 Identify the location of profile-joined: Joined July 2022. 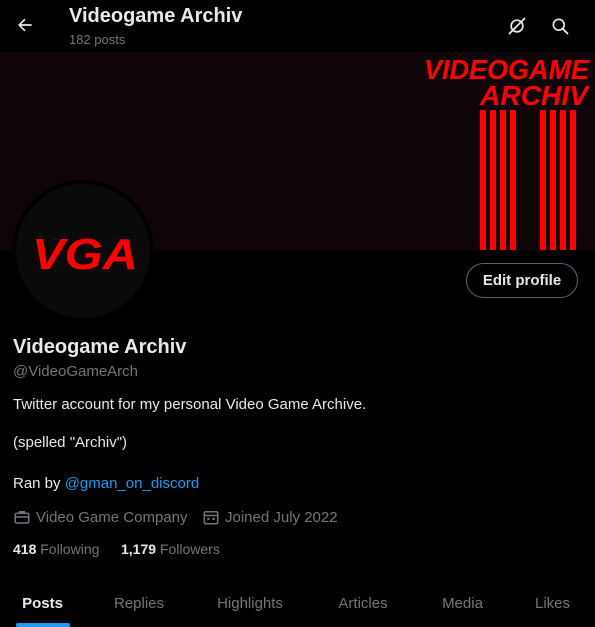
(270, 517).